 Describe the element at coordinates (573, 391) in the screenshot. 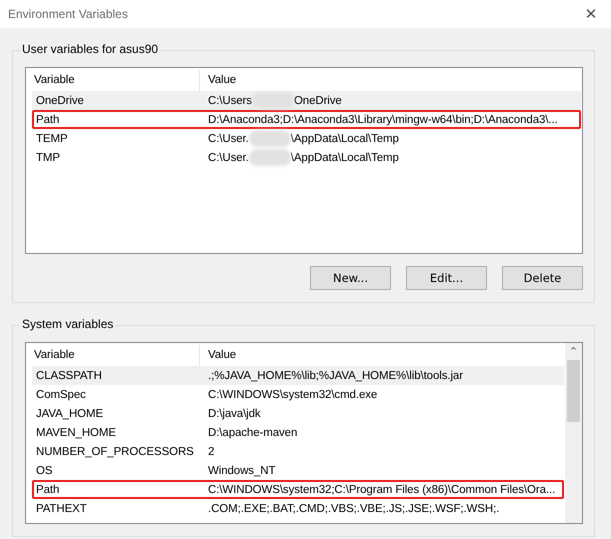

I see `scrollbar-thumb` at that location.